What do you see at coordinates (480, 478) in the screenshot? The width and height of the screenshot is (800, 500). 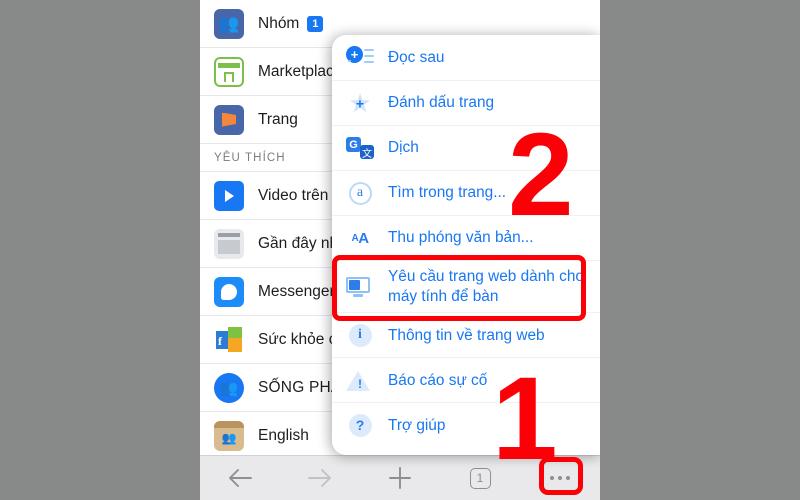 I see `tab-count-label: 1` at bounding box center [480, 478].